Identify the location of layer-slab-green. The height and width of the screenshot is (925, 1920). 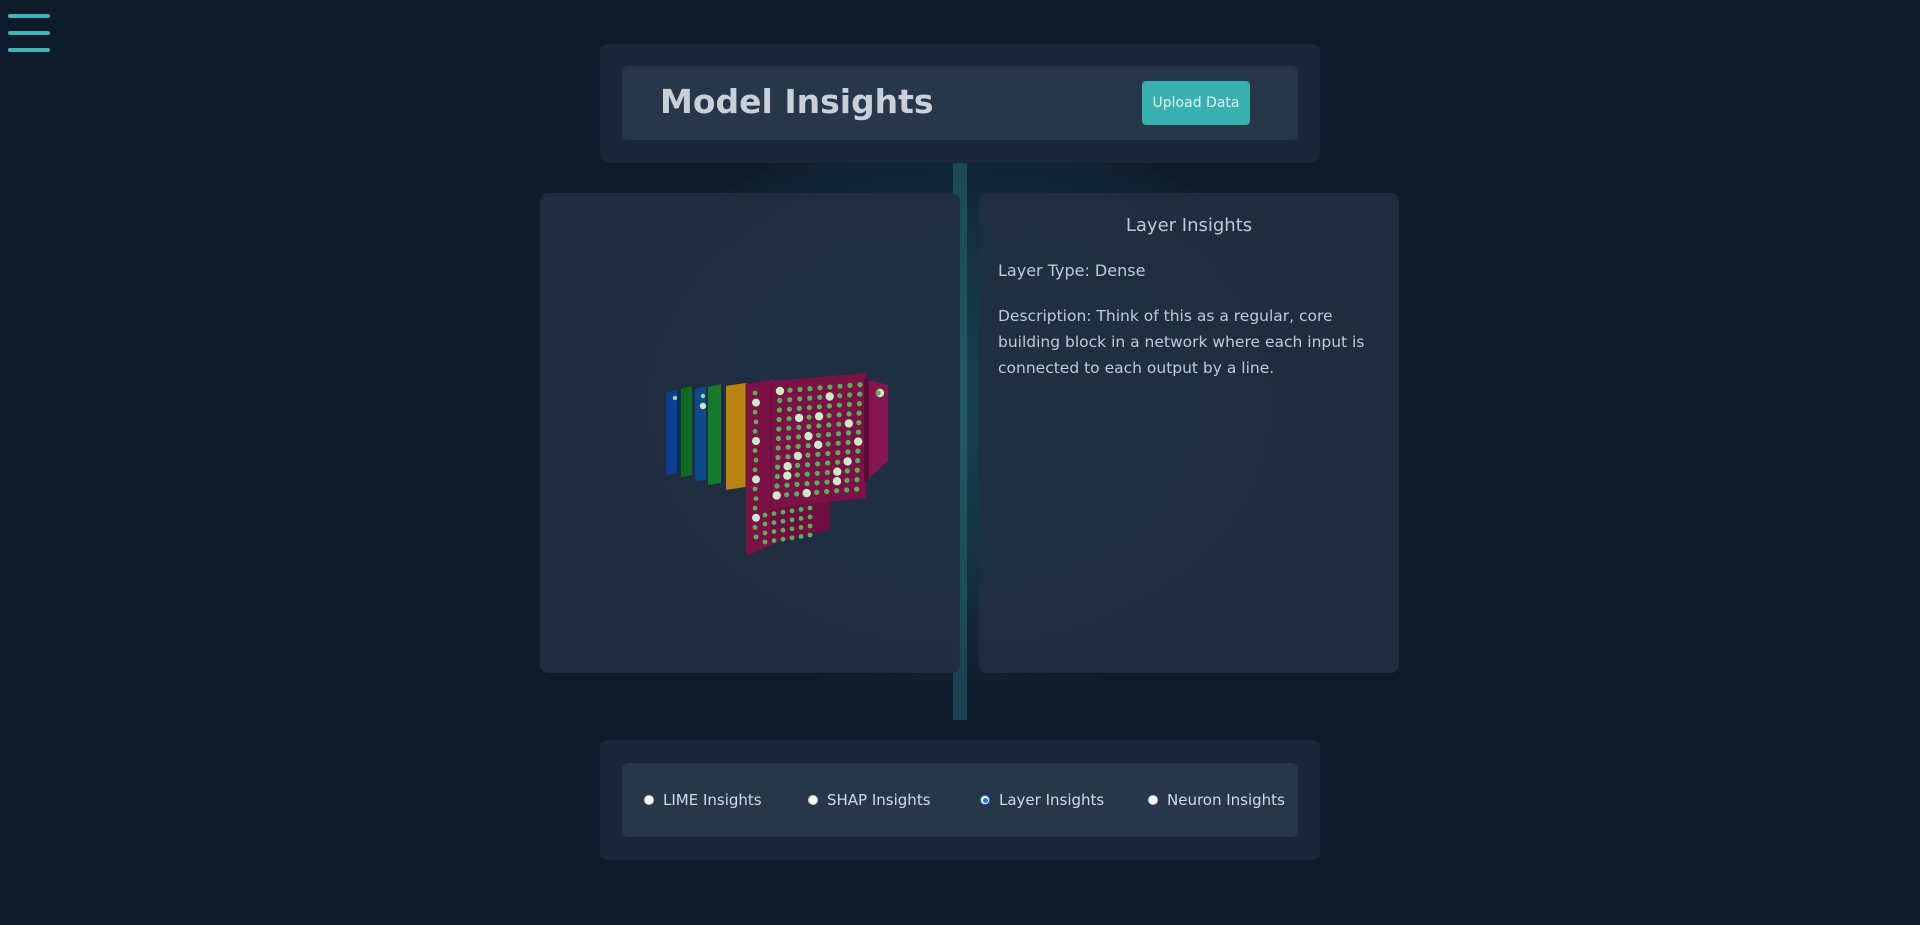
(686, 431).